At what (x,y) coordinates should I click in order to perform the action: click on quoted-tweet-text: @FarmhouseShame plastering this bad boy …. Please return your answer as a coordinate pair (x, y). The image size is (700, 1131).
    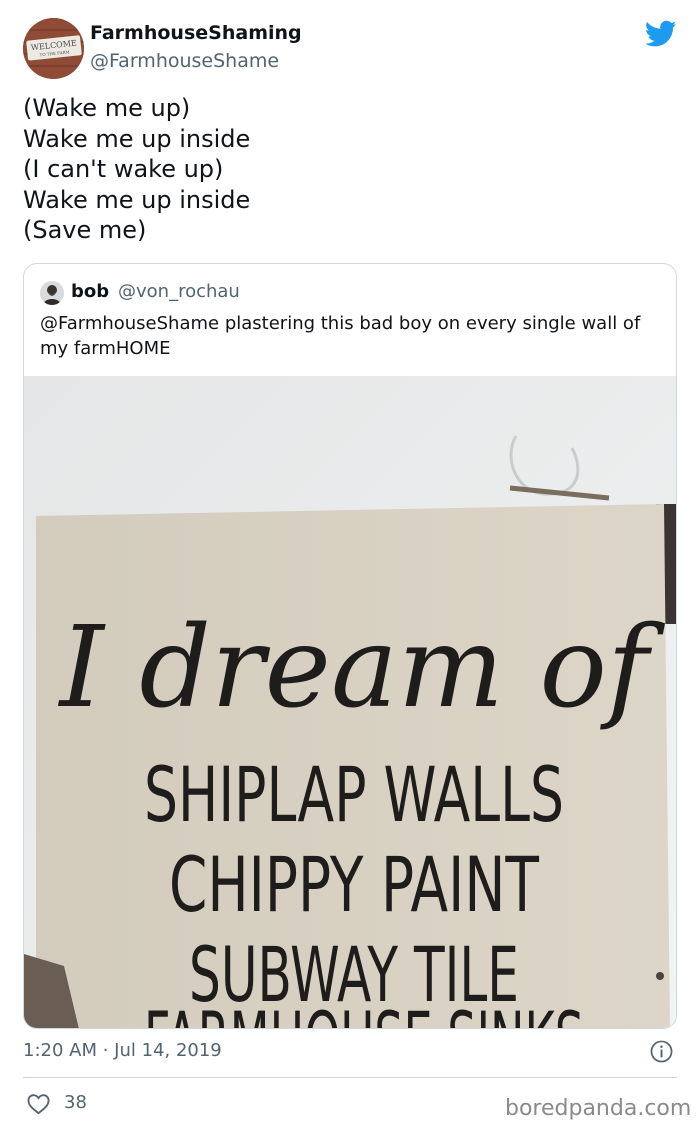
    Looking at the image, I should click on (340, 336).